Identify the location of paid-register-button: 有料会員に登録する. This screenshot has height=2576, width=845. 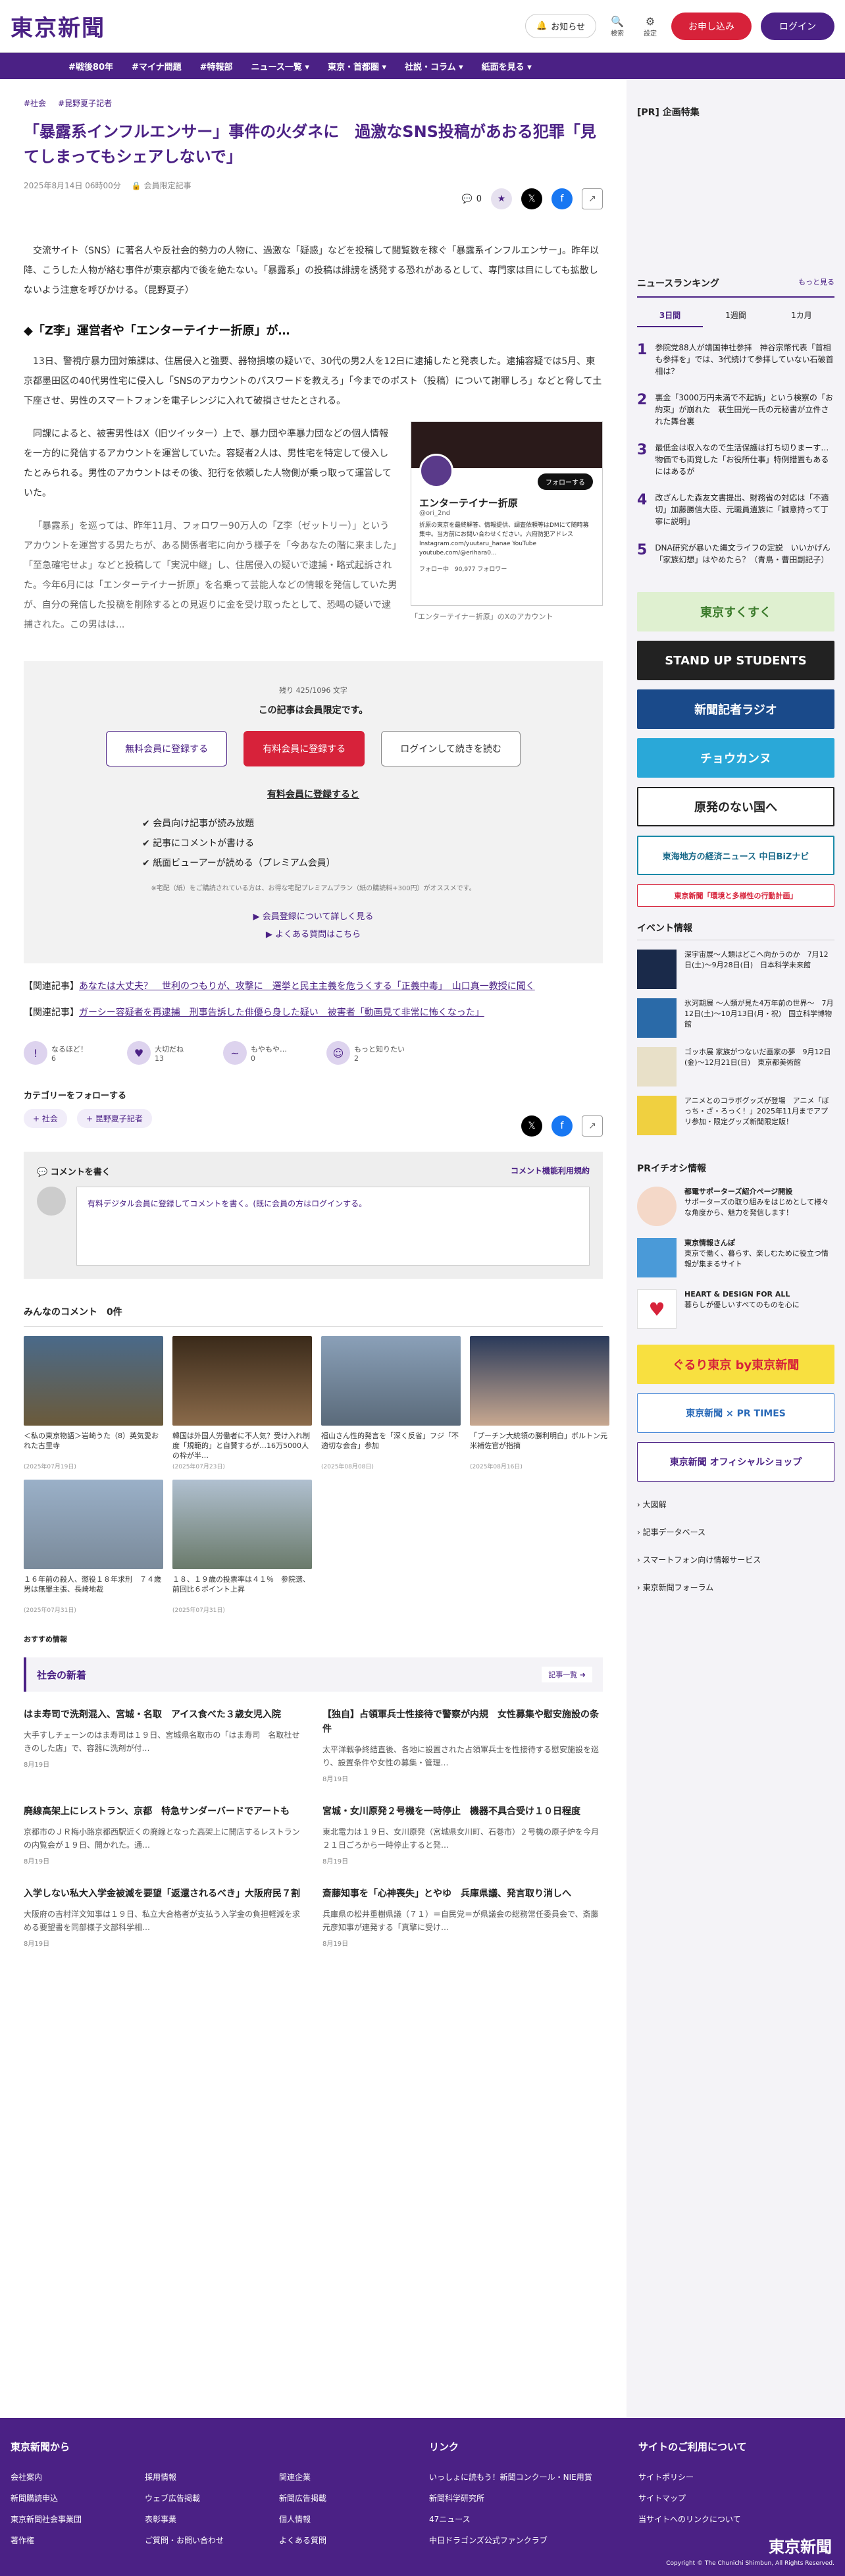
(304, 749).